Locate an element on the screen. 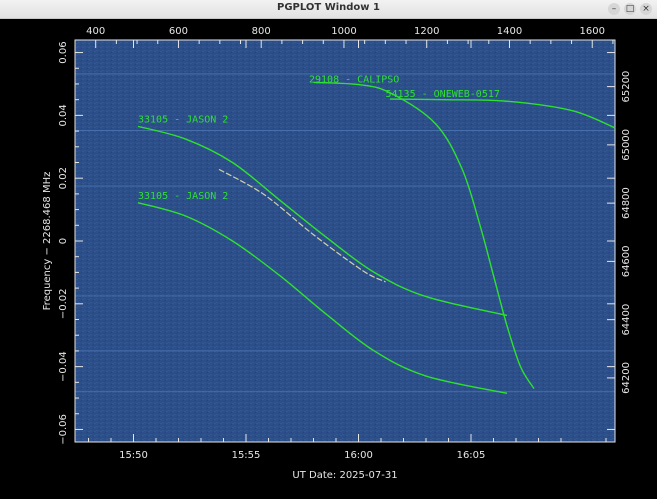 The image size is (657, 499). right-tick-label: 65000 is located at coordinates (626, 145).